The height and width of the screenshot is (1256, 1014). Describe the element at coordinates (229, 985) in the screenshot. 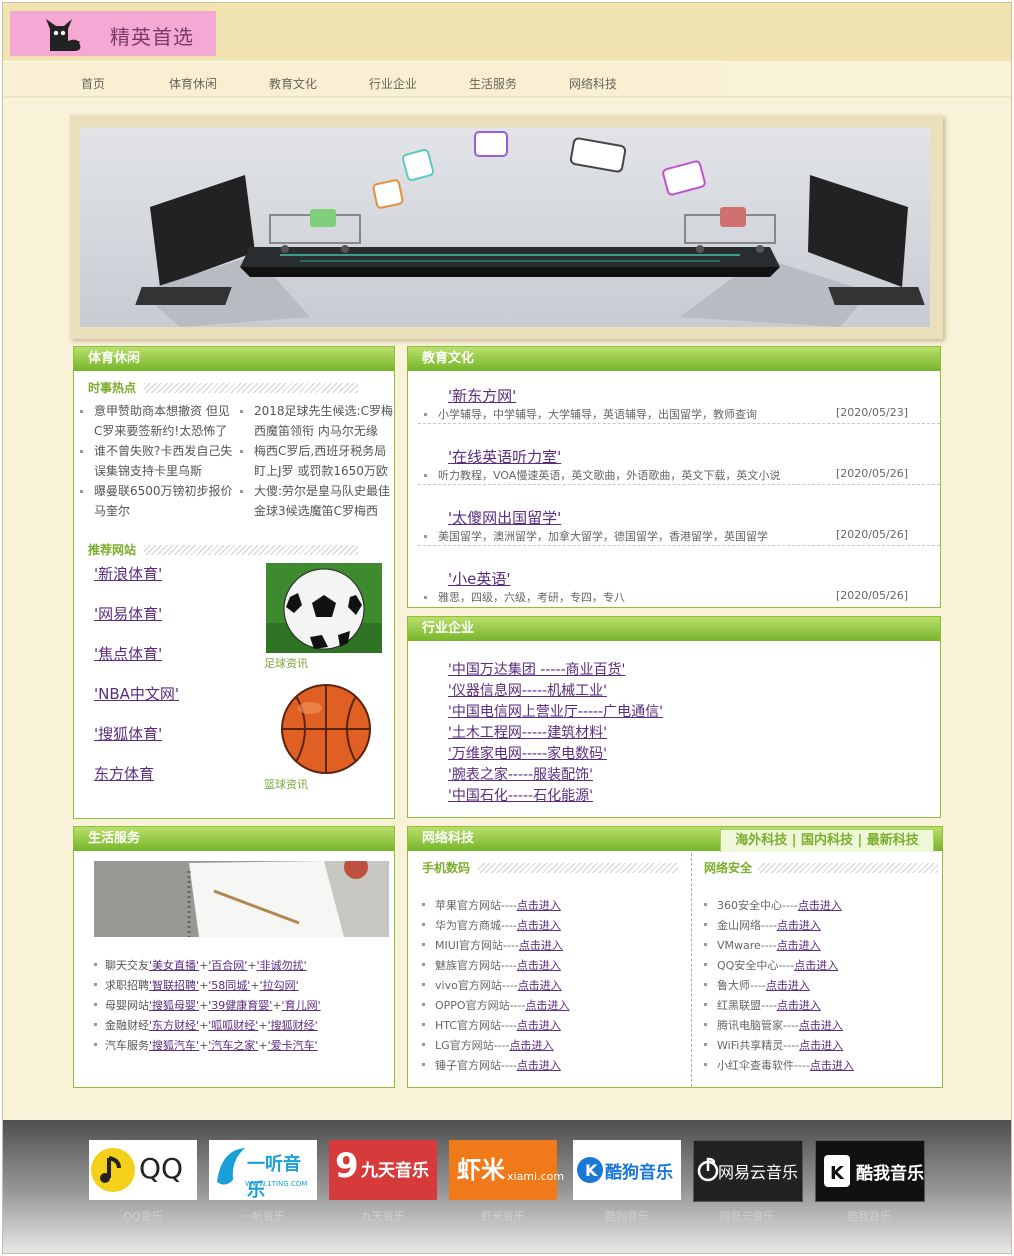

I see `life-link: '58同城'` at that location.